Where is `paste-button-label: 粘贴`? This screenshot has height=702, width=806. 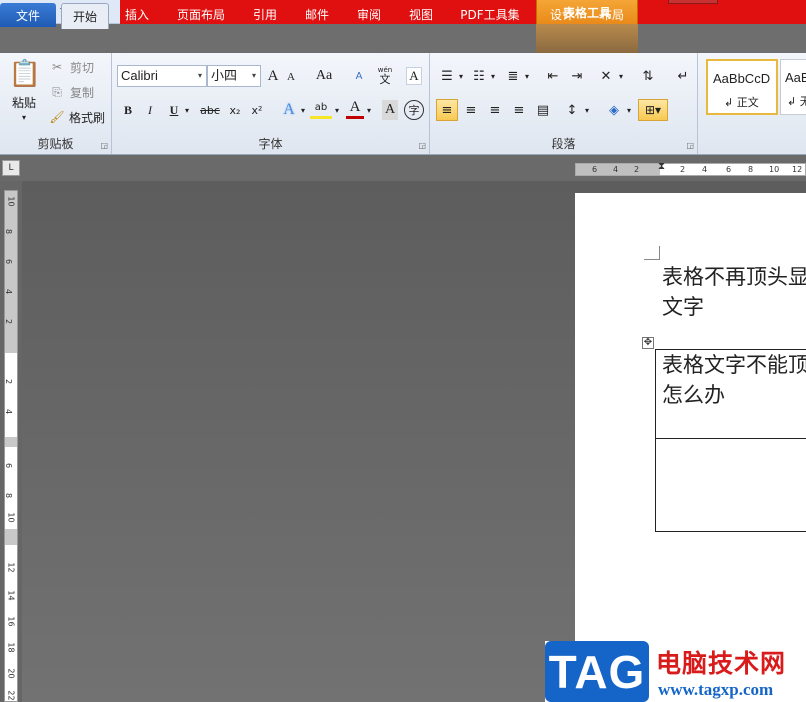
paste-button-label: 粘贴 is located at coordinates (24, 102).